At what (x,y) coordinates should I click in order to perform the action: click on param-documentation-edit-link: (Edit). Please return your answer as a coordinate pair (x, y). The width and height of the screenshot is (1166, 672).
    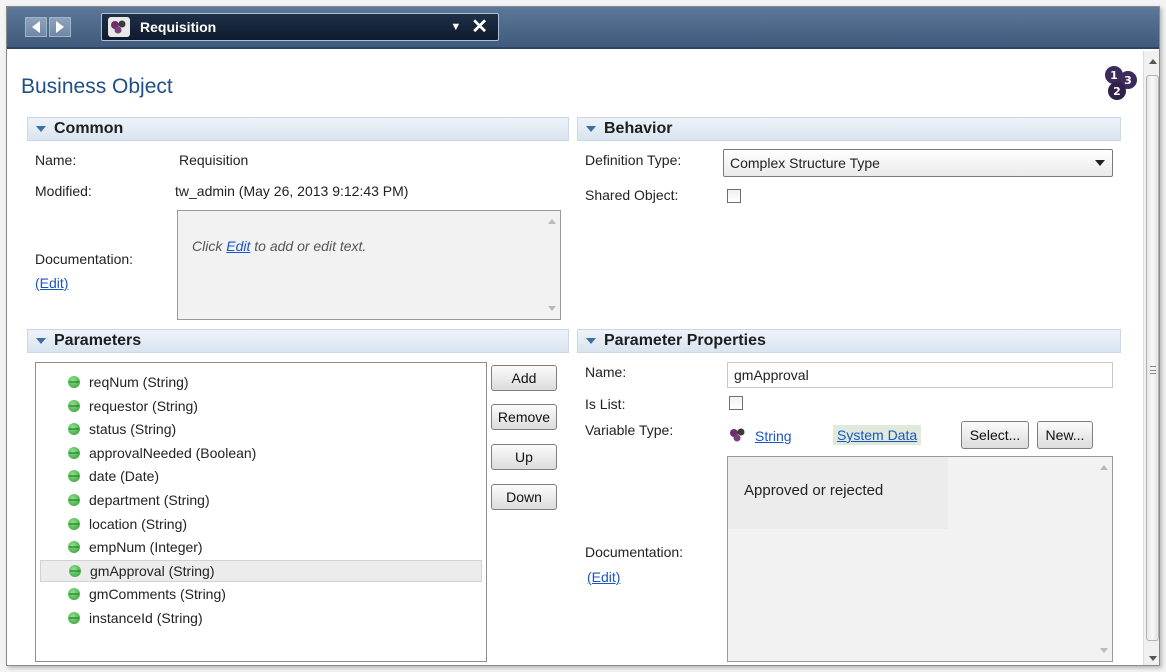
    Looking at the image, I should click on (603, 577).